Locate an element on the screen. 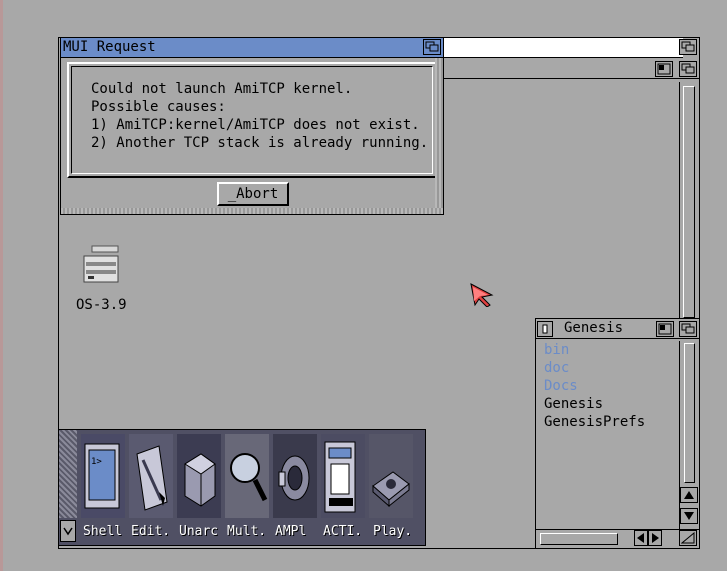  arrow-up-icon is located at coordinates (689, 495).